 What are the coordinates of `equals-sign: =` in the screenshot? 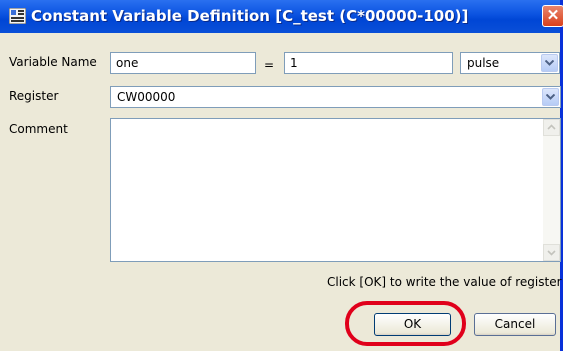 It's located at (269, 65).